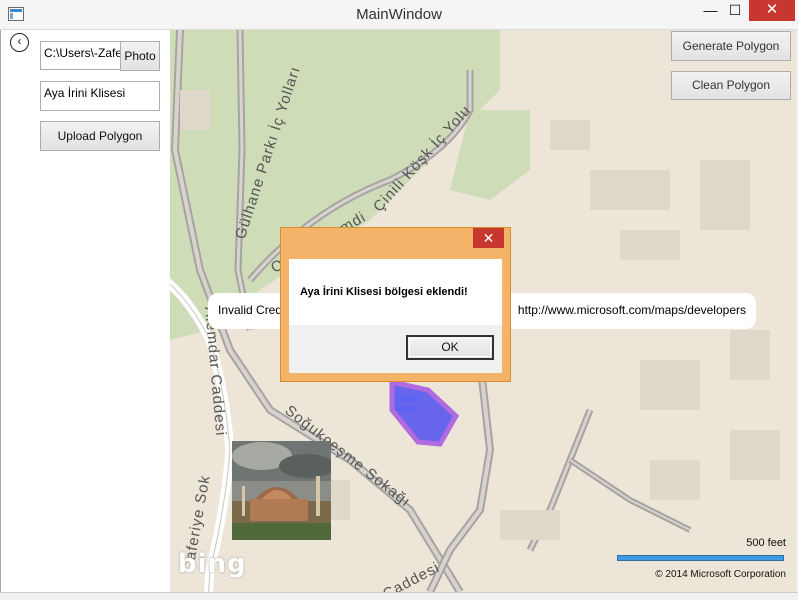 The width and height of the screenshot is (798, 600). What do you see at coordinates (100, 136) in the screenshot?
I see `upload-polygon-button: Upload Polygon` at bounding box center [100, 136].